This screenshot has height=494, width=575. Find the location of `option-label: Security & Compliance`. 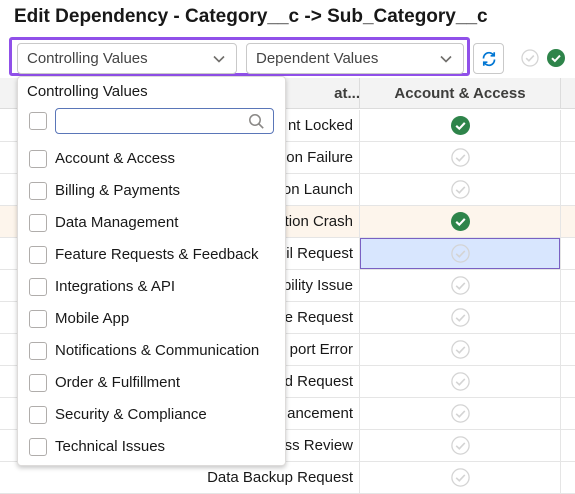

option-label: Security & Compliance is located at coordinates (131, 414).